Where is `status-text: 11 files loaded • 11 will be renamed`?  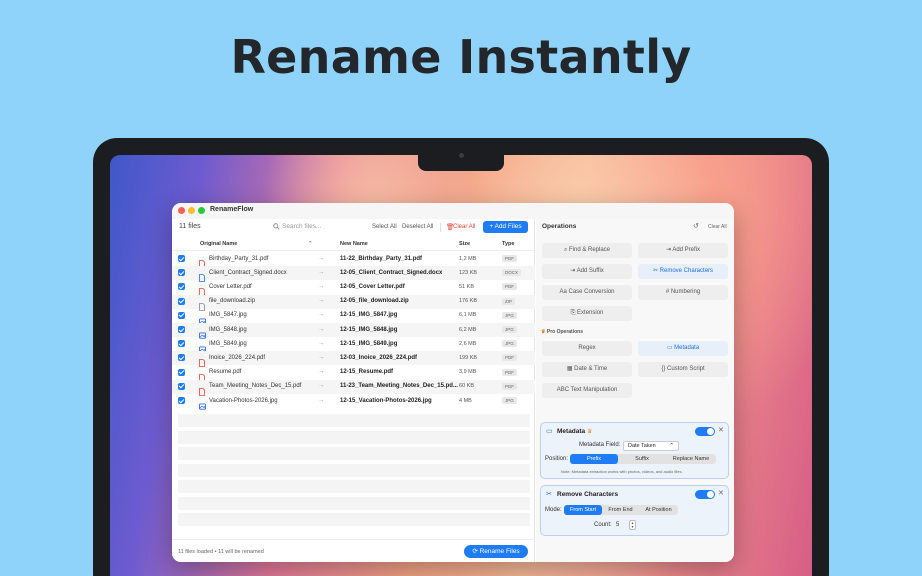
status-text: 11 files loaded • 11 will be renamed is located at coordinates (221, 552).